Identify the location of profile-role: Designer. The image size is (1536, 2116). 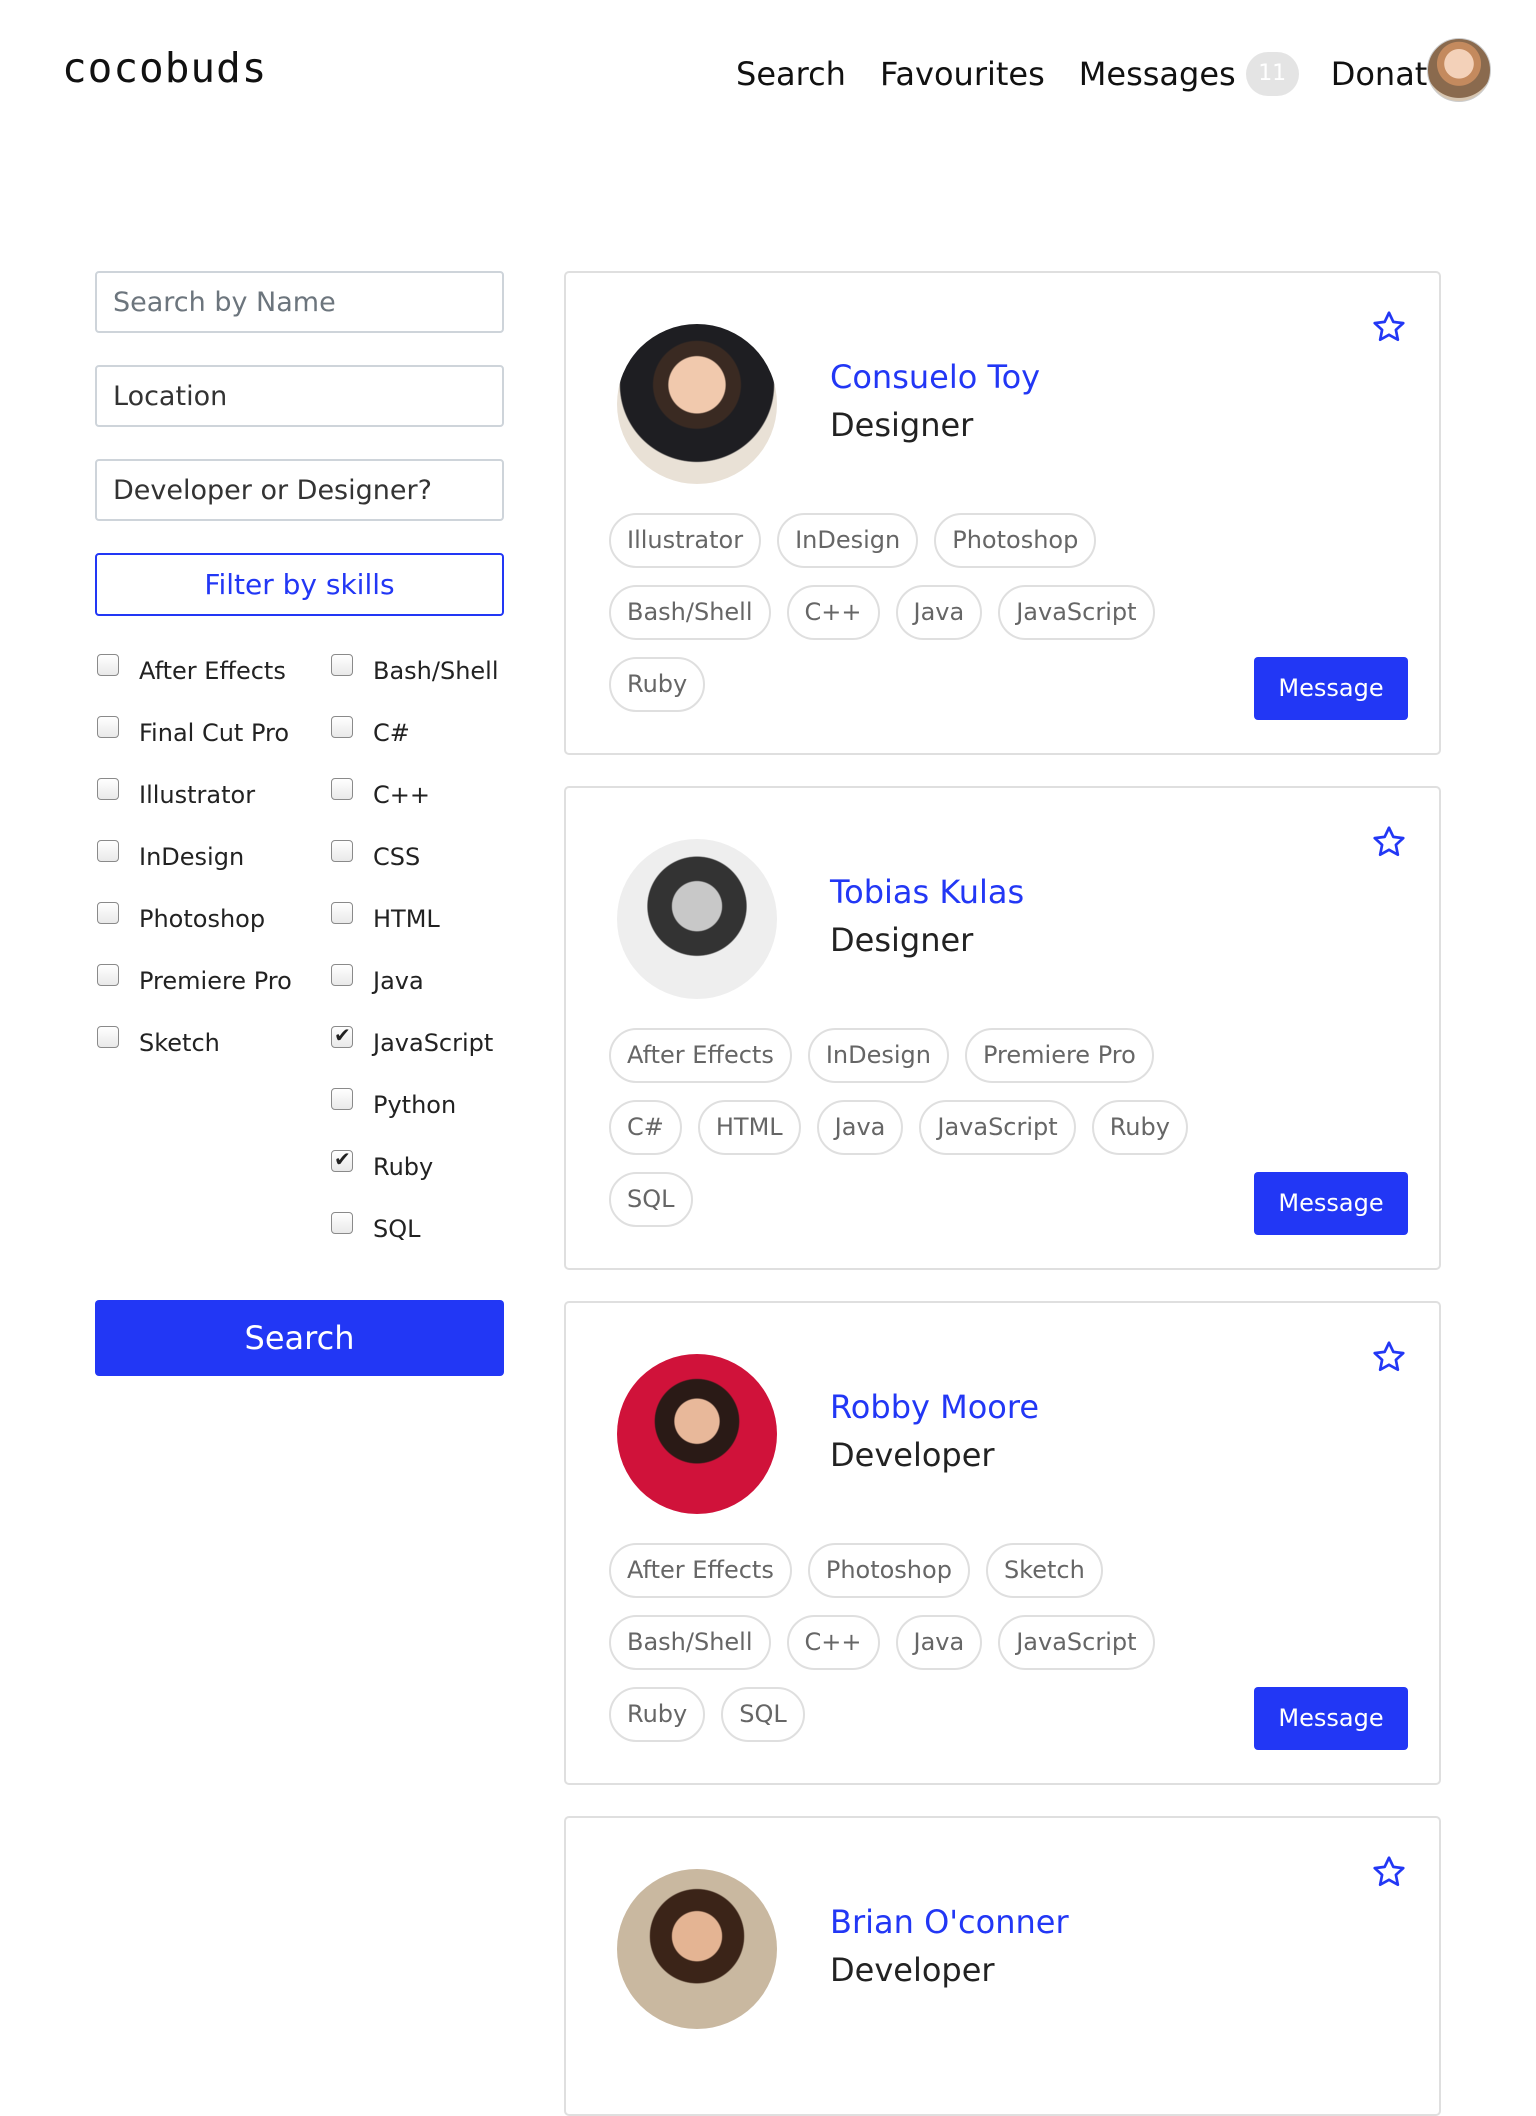
(902, 425).